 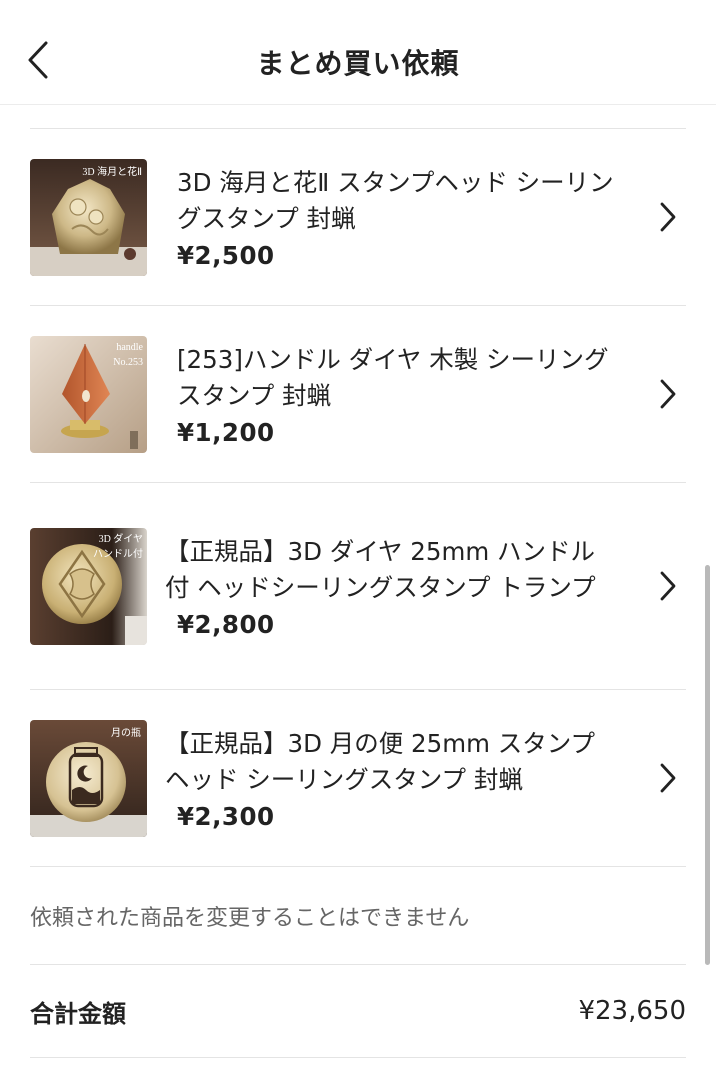 I want to click on divider, so click(x=358, y=1057).